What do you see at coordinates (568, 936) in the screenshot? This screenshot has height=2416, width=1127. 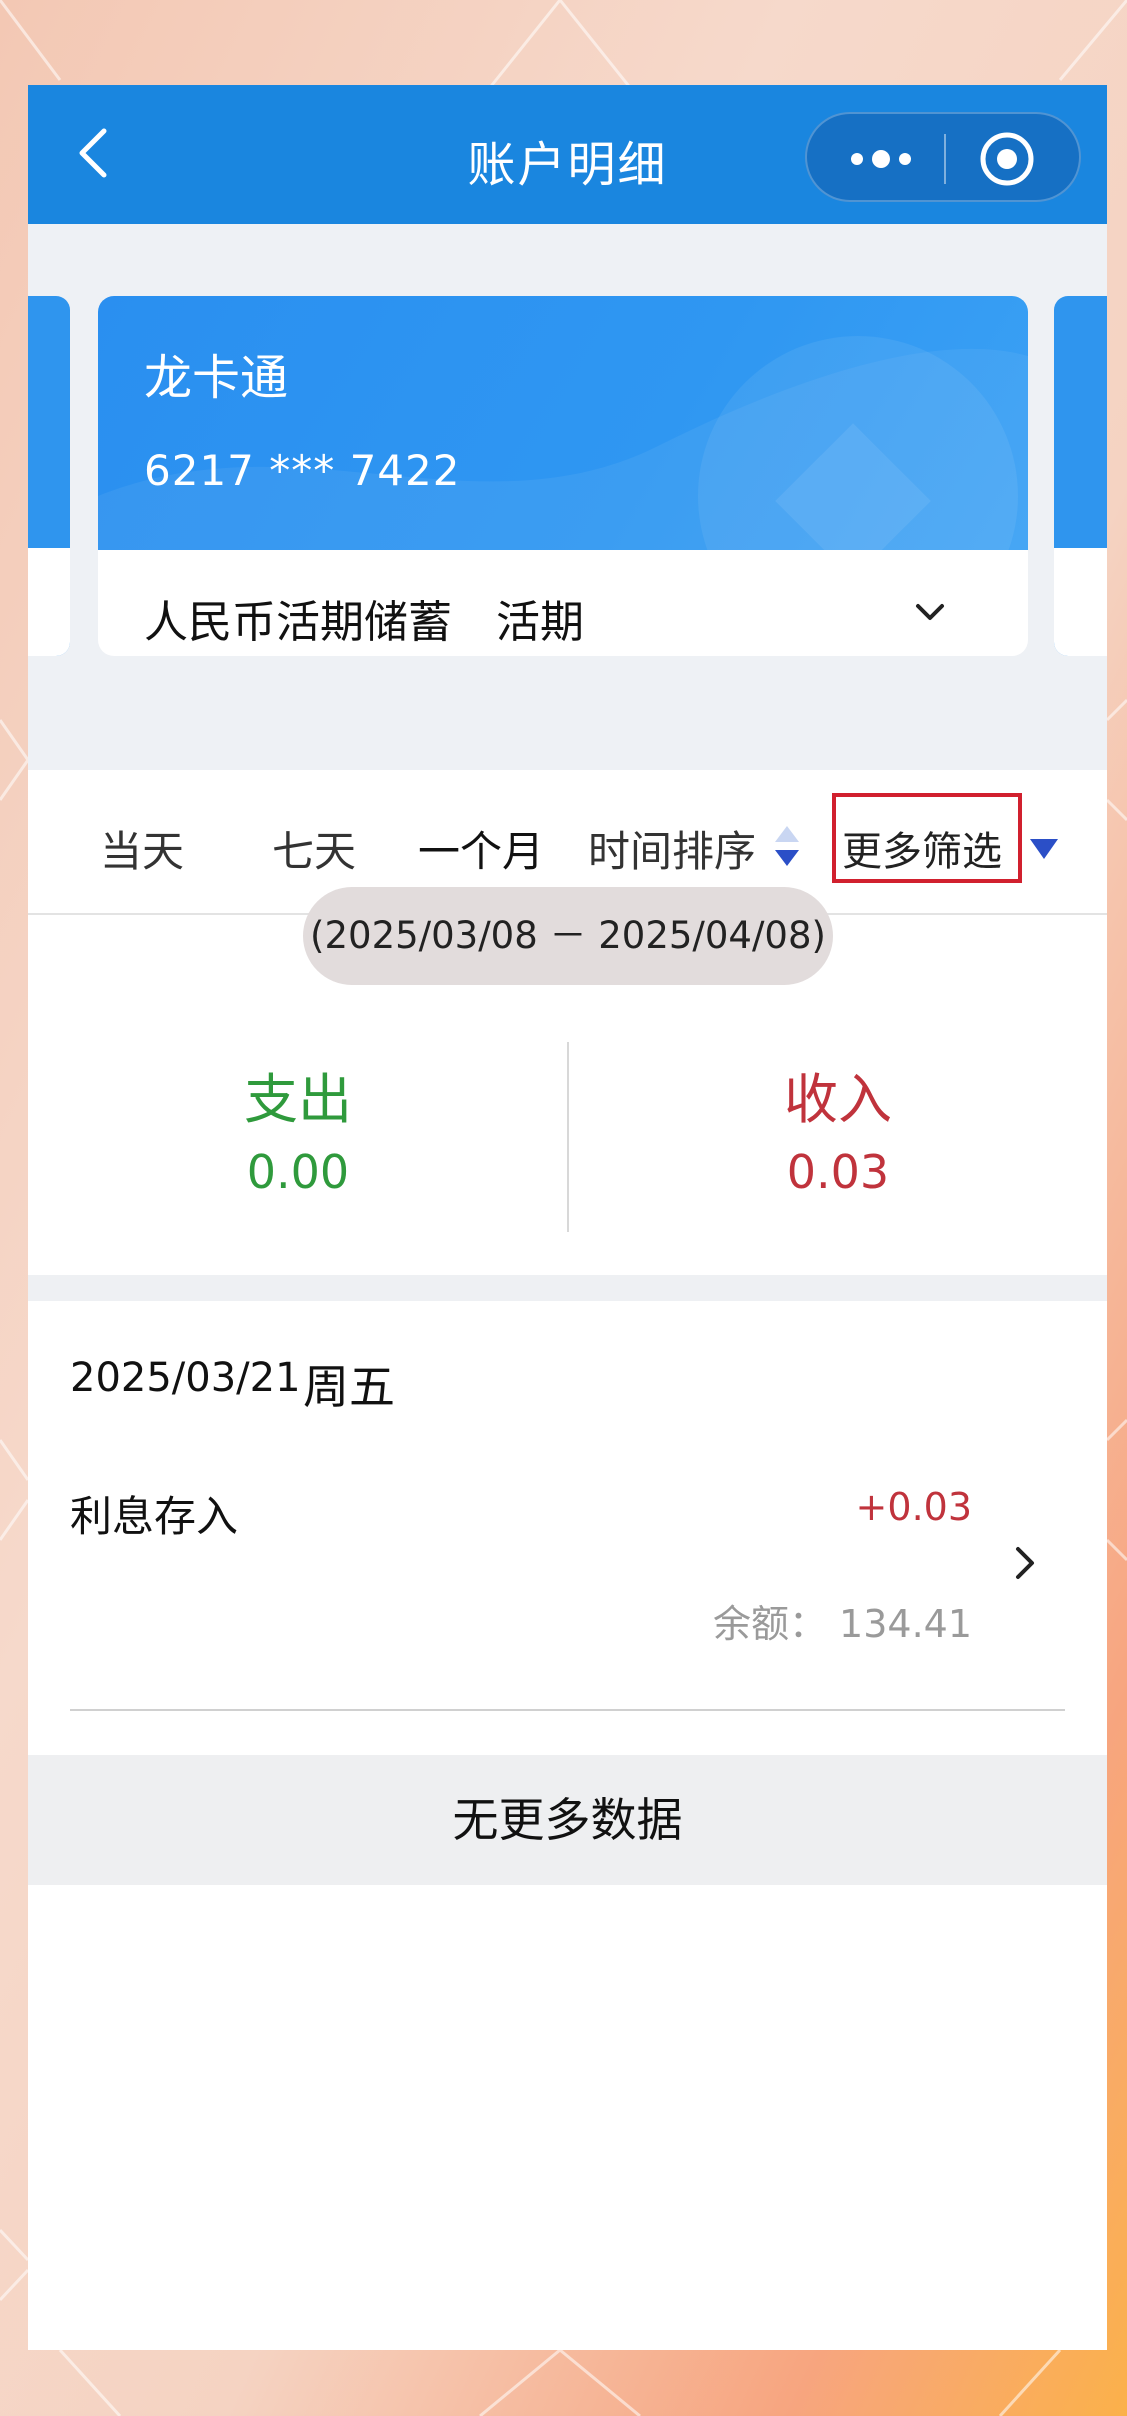 I see `date-range: (2025/03/08 － 2025/04/08)` at bounding box center [568, 936].